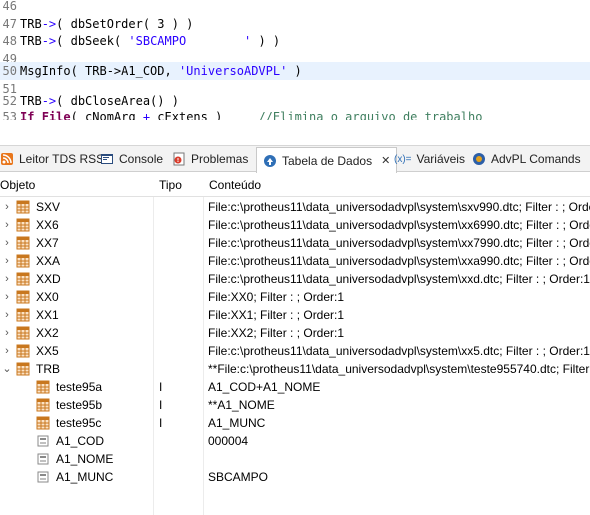 The image size is (590, 515). Describe the element at coordinates (276, 297) in the screenshot. I see `cell-conteudo: File:XX0; Filter : ; Order:1` at that location.